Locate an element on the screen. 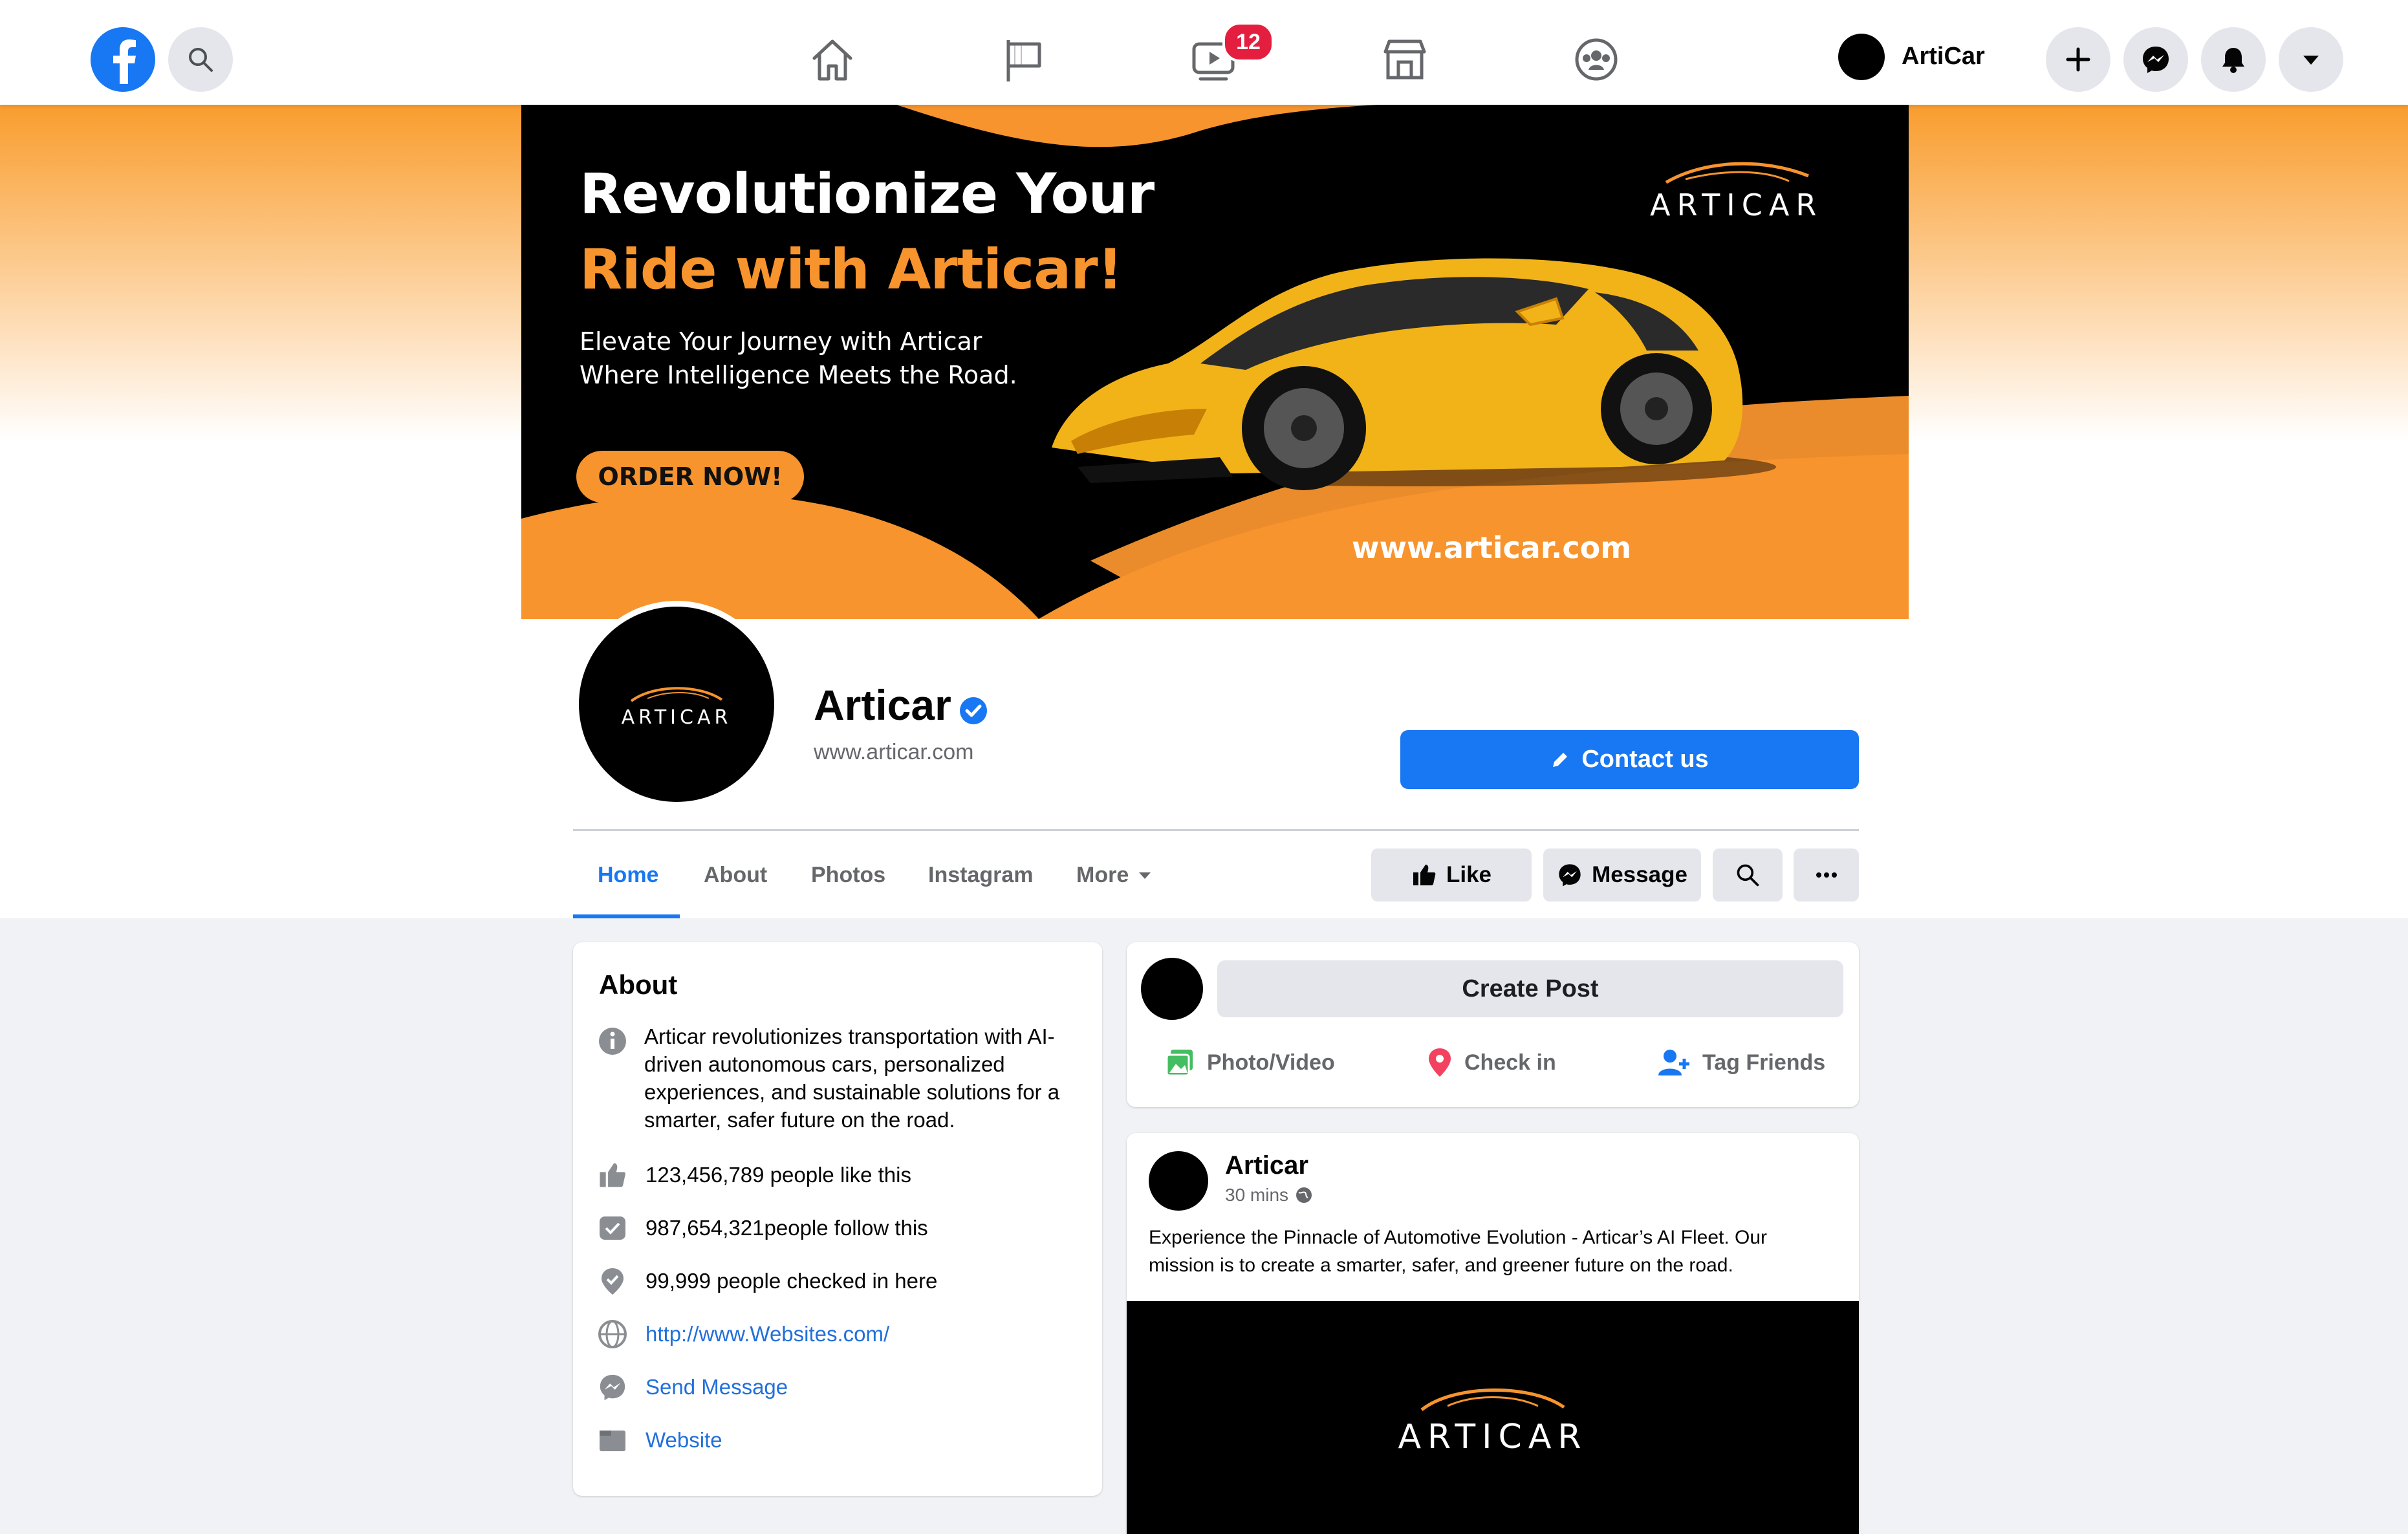 The height and width of the screenshot is (1534, 2408). send-message-row: Send Message is located at coordinates (692, 1387).